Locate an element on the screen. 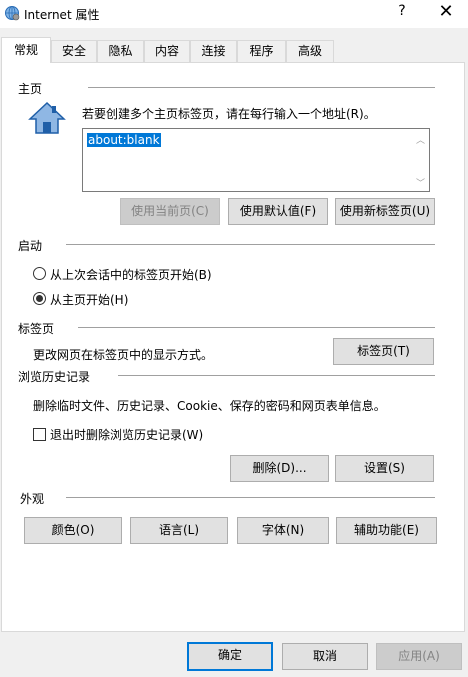  help-button: ? is located at coordinates (402, 11).